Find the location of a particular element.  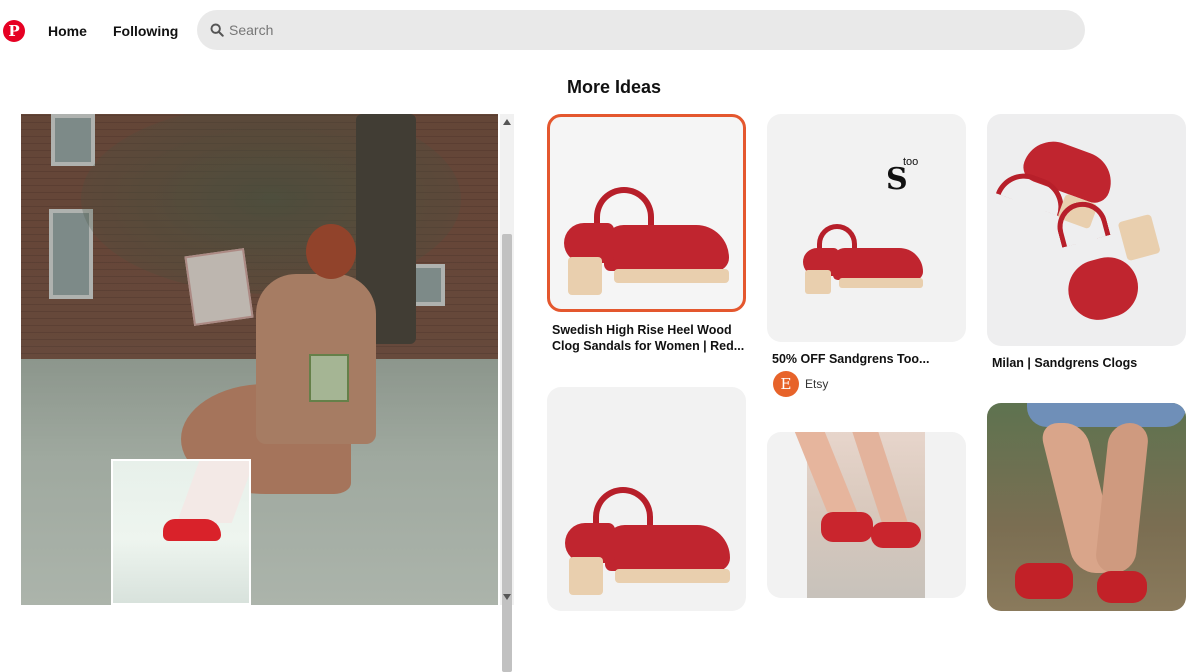

crop-handle-top-right is located at coordinates (245, 465).